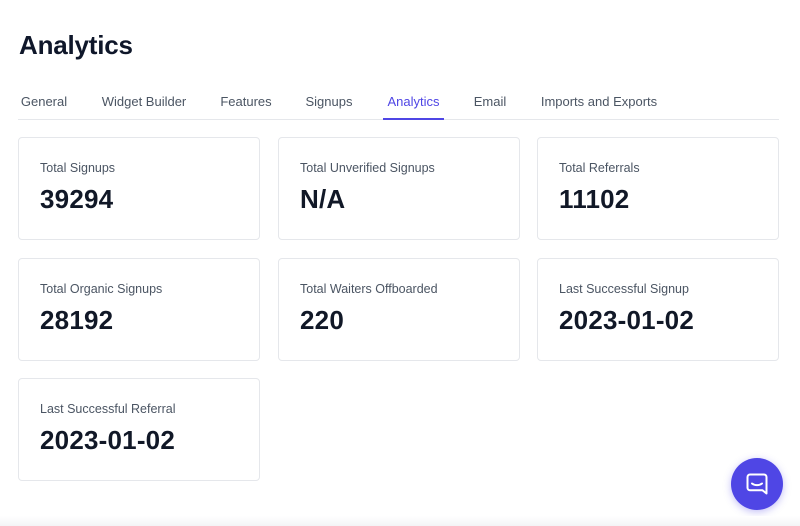  Describe the element at coordinates (76, 45) in the screenshot. I see `page-title: Analytics` at that location.